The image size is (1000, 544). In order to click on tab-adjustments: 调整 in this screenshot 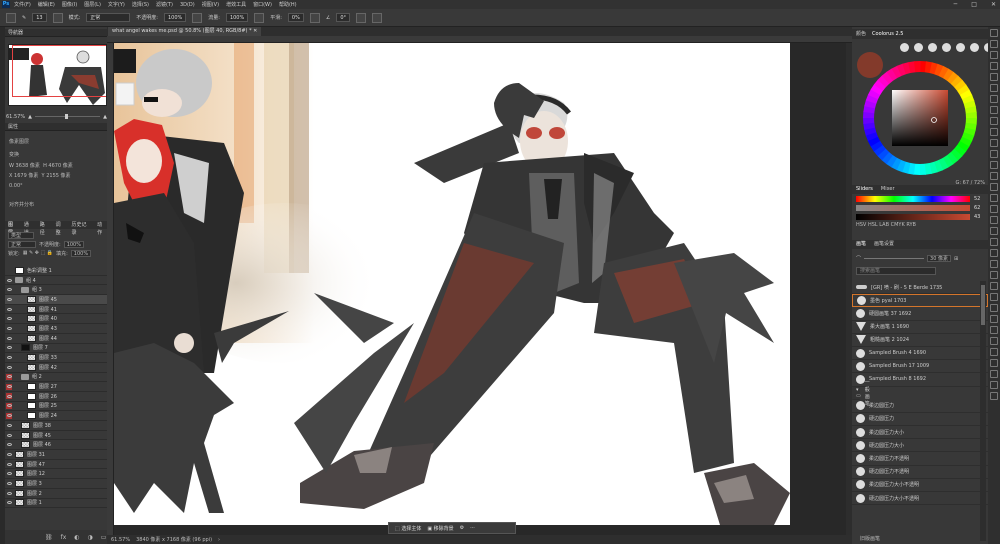, I will do `click(61, 228)`.